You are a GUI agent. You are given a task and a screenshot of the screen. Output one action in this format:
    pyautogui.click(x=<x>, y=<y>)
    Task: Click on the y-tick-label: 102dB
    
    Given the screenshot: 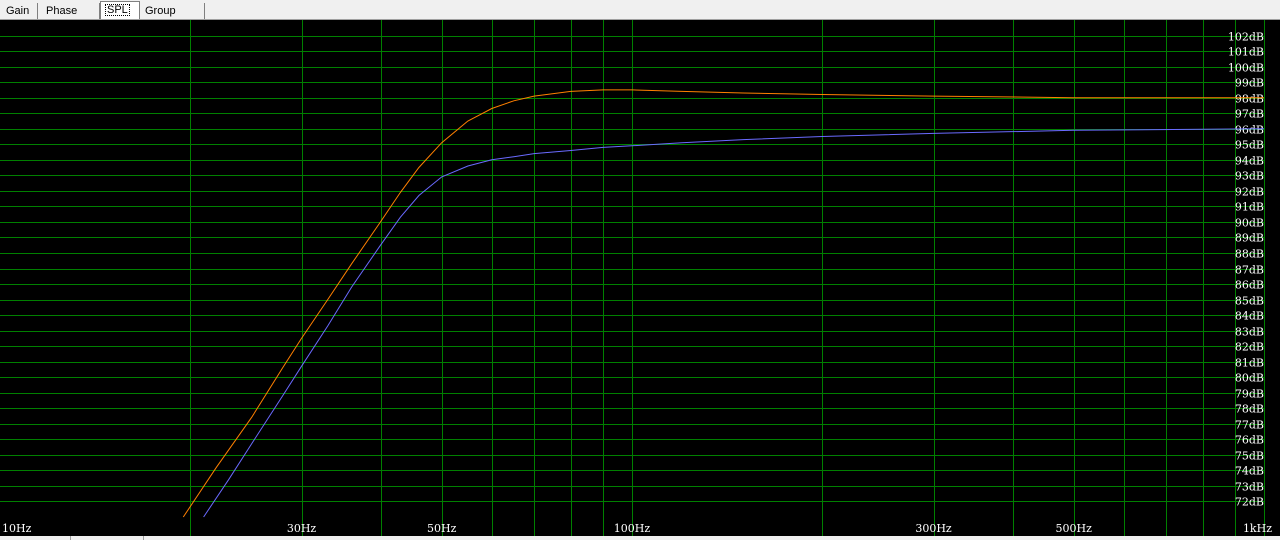 What is the action you would take?
    pyautogui.click(x=1246, y=37)
    